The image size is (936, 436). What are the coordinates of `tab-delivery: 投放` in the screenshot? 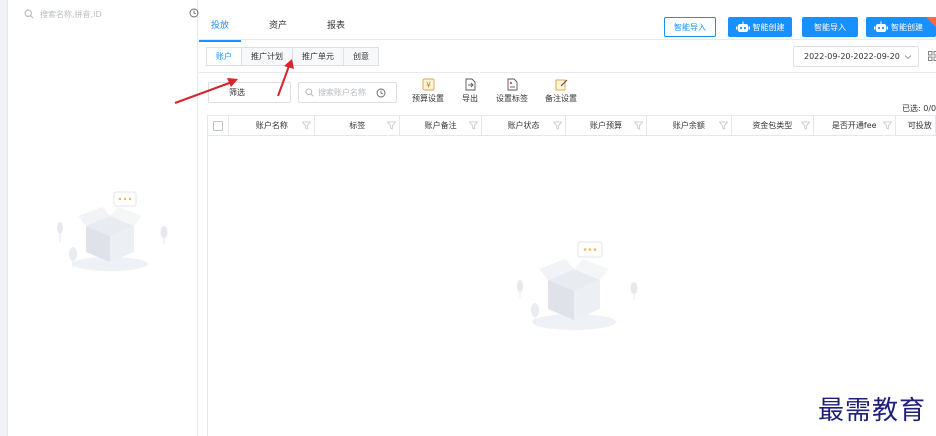 It's located at (220, 30).